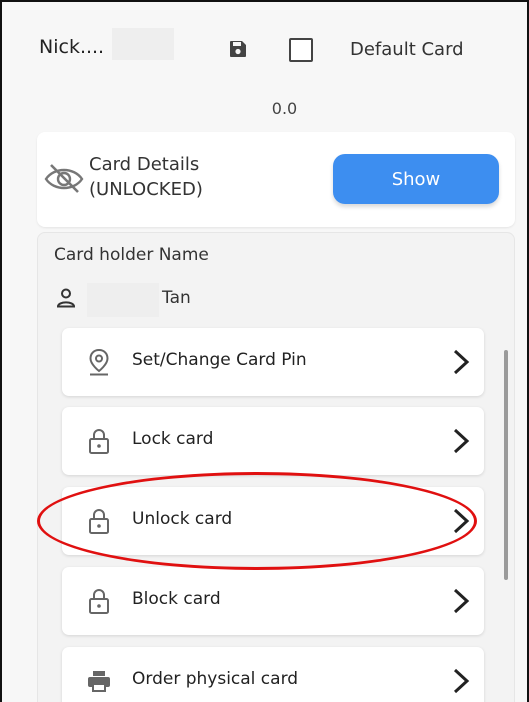 The width and height of the screenshot is (529, 702). What do you see at coordinates (143, 44) in the screenshot?
I see `redacted-nickname` at bounding box center [143, 44].